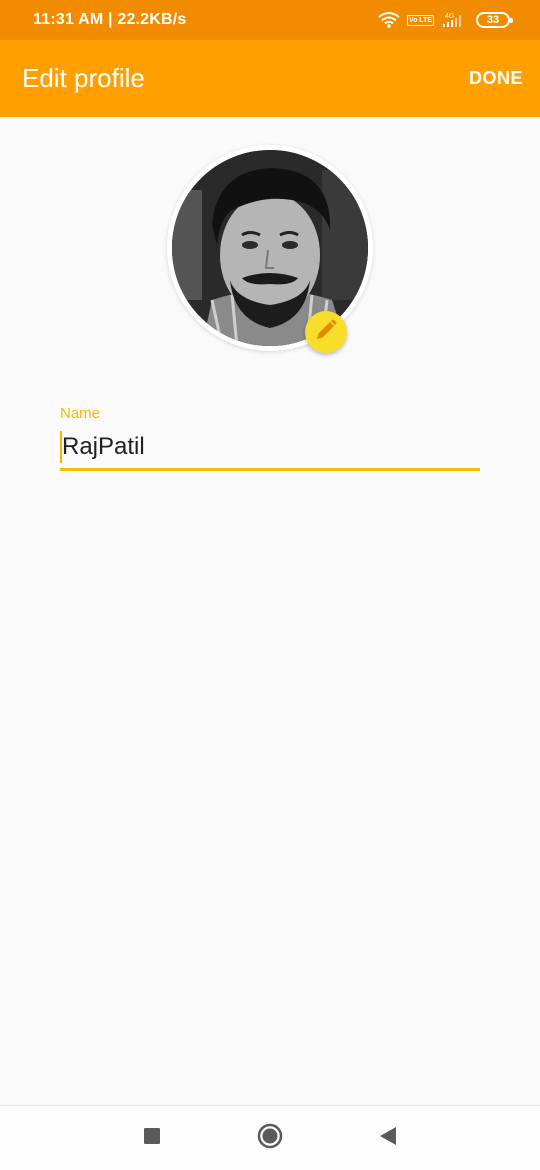 The image size is (540, 1170). What do you see at coordinates (449, 16) in the screenshot?
I see `svg-text: 4G` at bounding box center [449, 16].